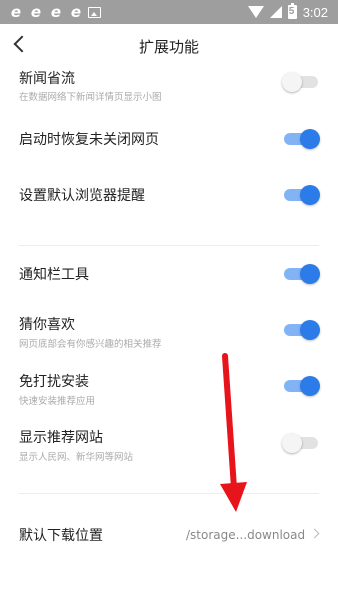 Image resolution: width=338 pixels, height=600 pixels. Describe the element at coordinates (233, 497) in the screenshot. I see `arrow-head` at that location.